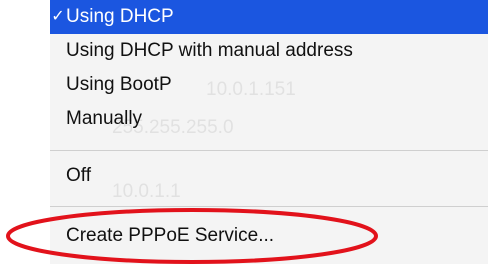  I want to click on menu-item-manually: Manually, so click(269, 119).